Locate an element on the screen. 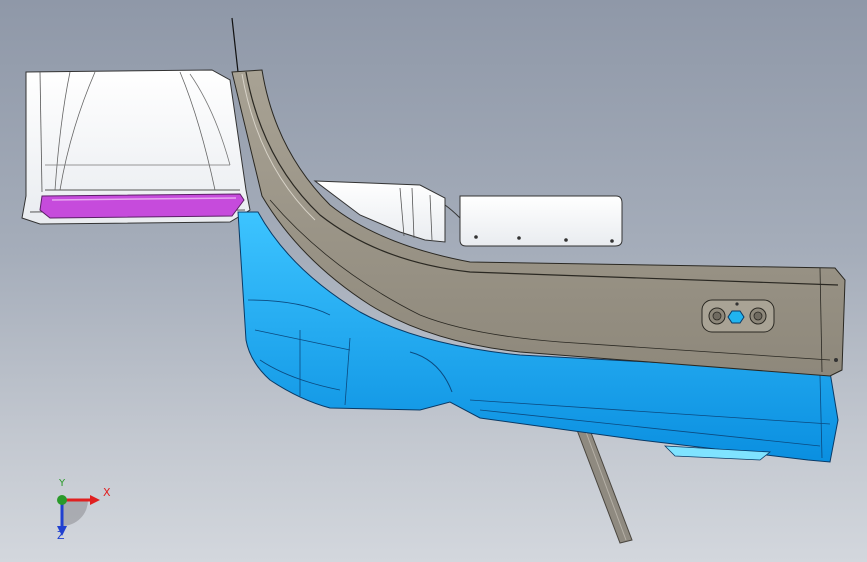 The height and width of the screenshot is (562, 867). control-panel is located at coordinates (738, 316).